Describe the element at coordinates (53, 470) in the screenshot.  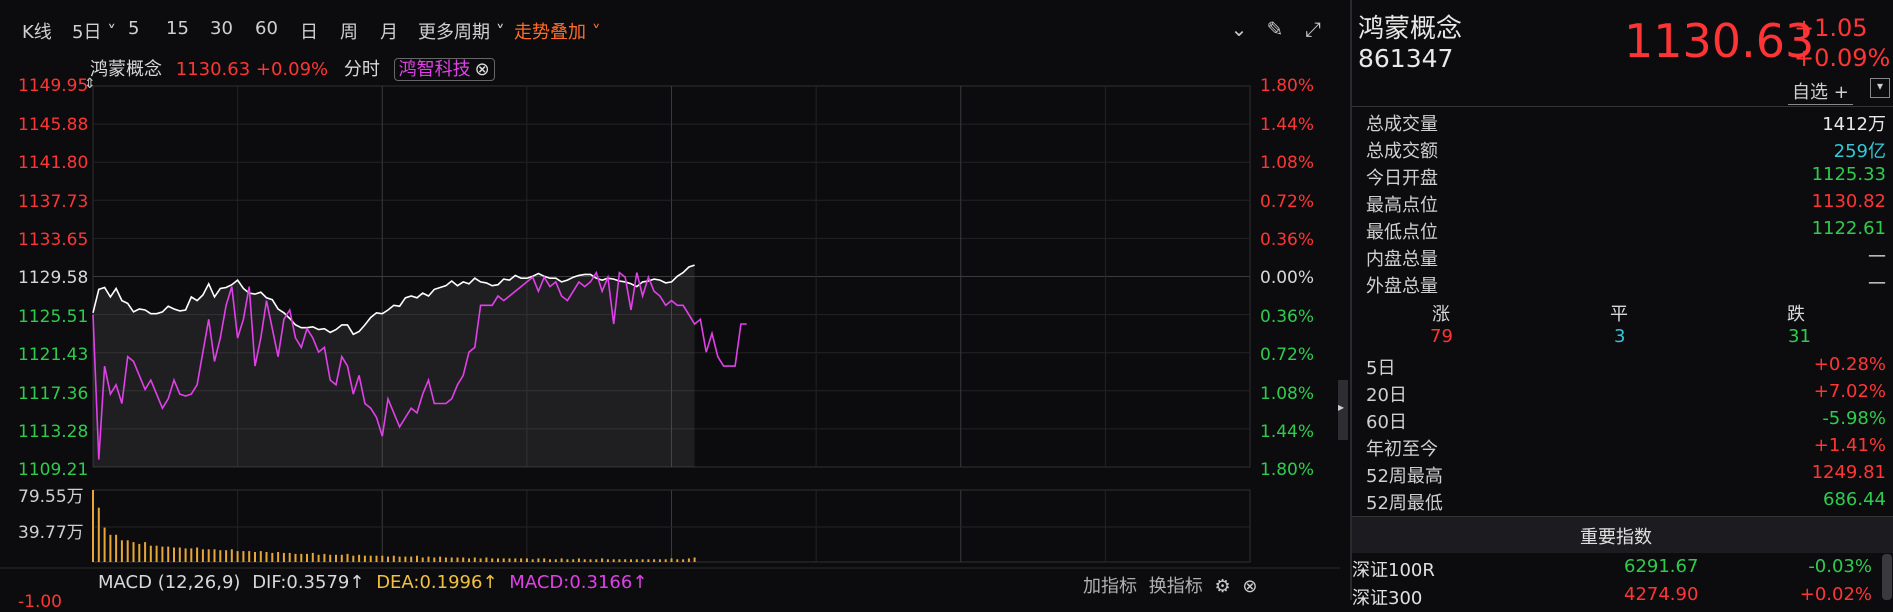
I see `price-tick-label: 1109.21` at that location.